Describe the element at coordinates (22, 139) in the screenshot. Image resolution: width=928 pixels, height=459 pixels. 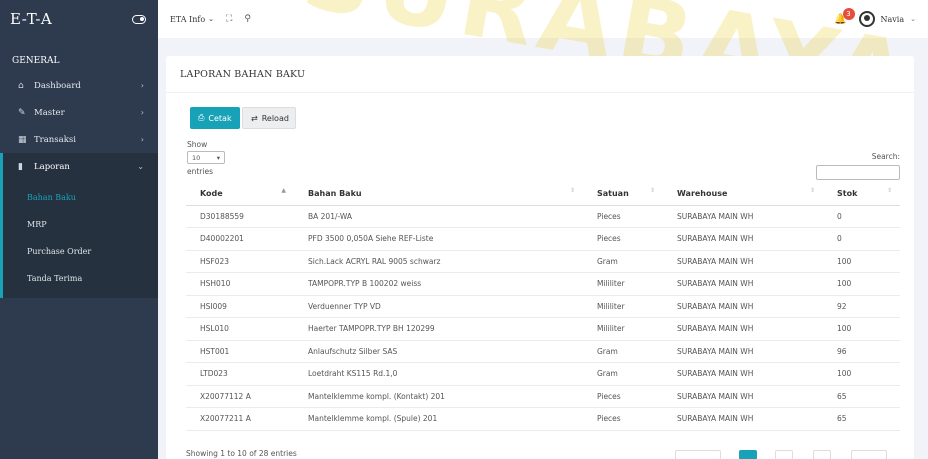
I see `grid-icon: ▦` at that location.